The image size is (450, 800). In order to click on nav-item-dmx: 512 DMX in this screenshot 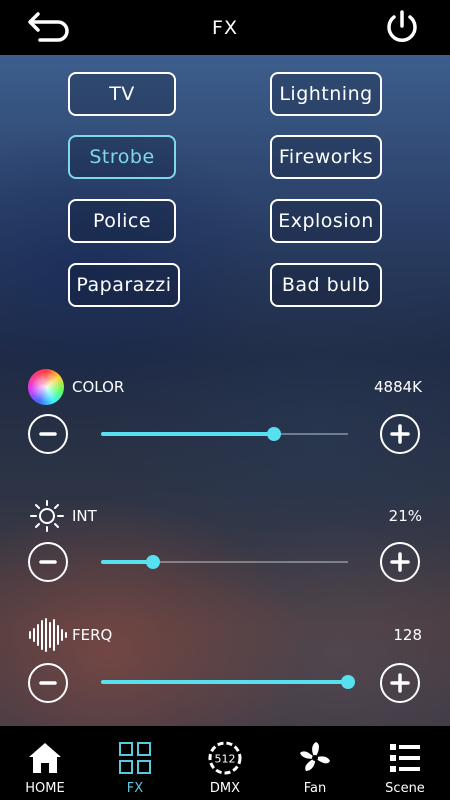, I will do `click(225, 763)`.